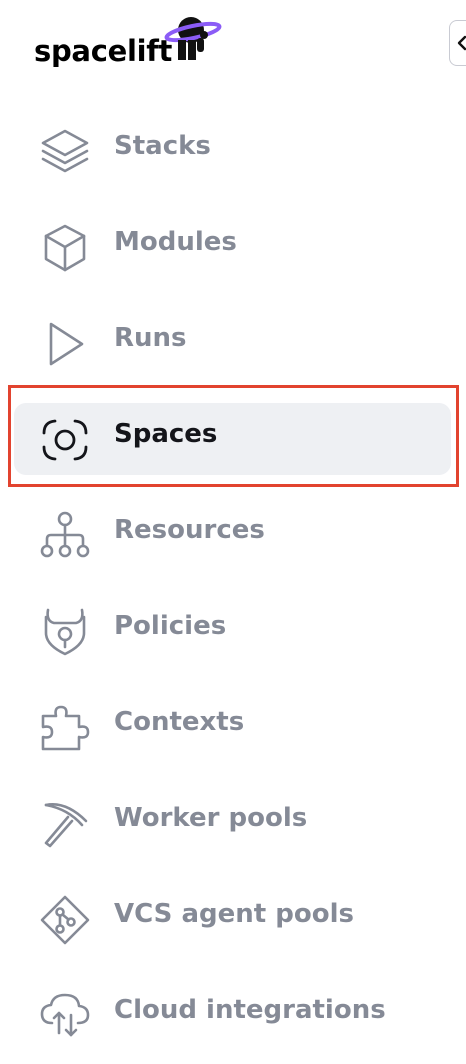  I want to click on sidebar-item-vcs-agent-pools: VCS agent pools, so click(233, 919).